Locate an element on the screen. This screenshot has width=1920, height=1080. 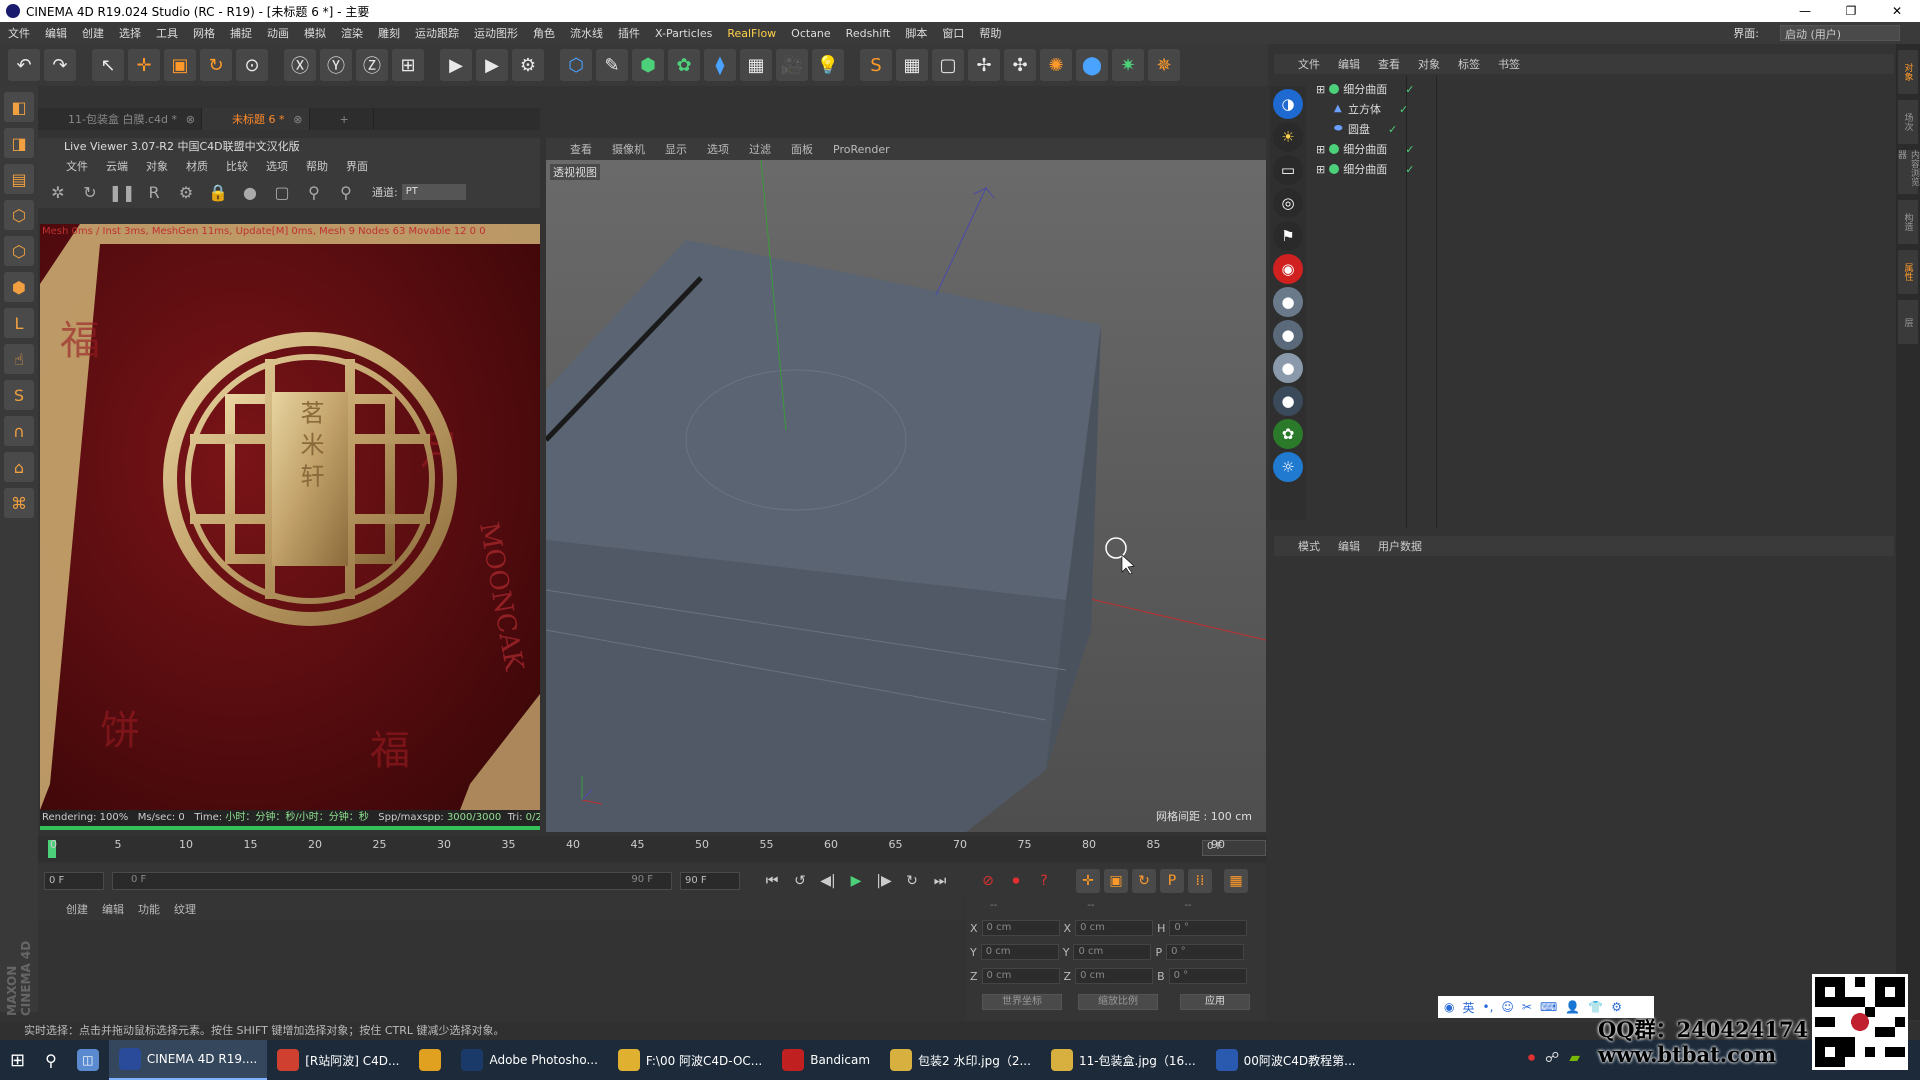
y-axis-icon: Ⓨ is located at coordinates (336, 65).